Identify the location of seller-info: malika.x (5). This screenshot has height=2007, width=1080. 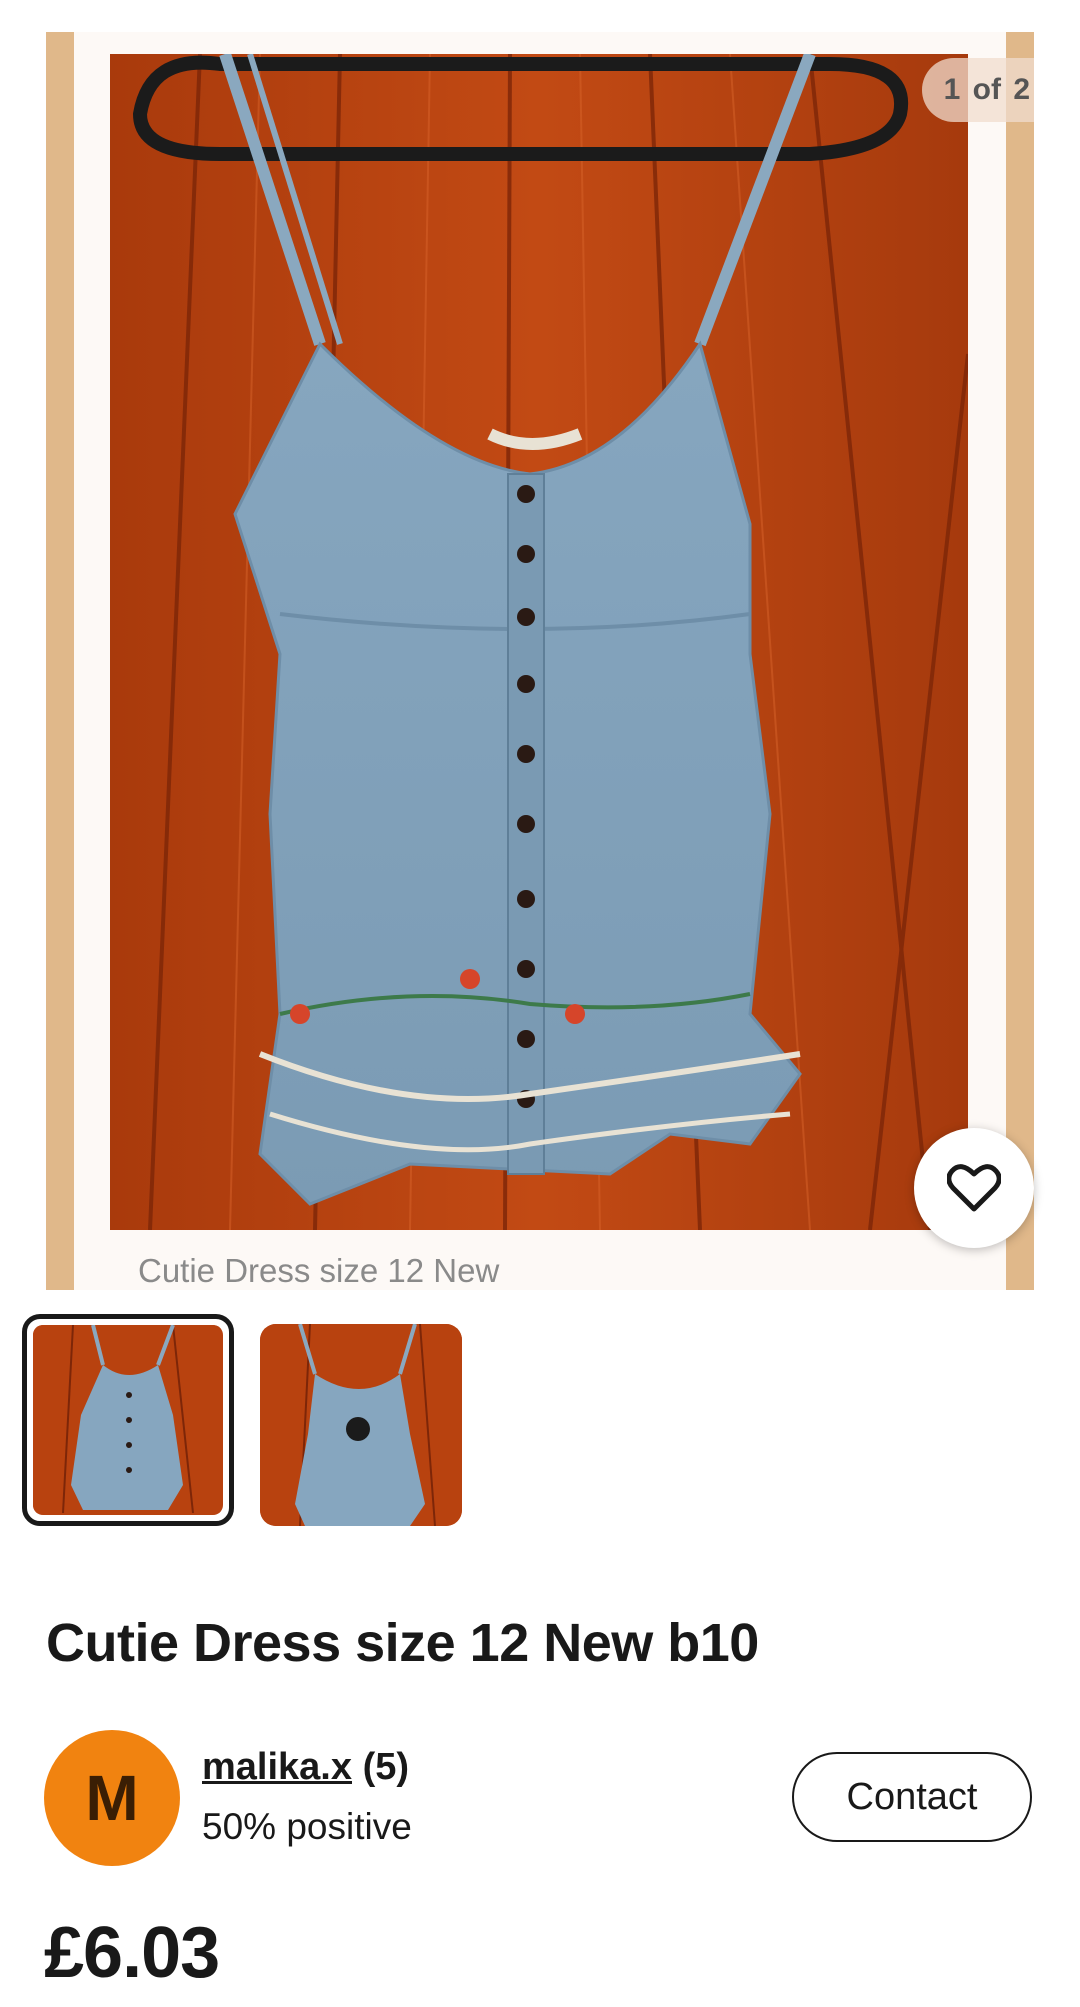
(305, 1767).